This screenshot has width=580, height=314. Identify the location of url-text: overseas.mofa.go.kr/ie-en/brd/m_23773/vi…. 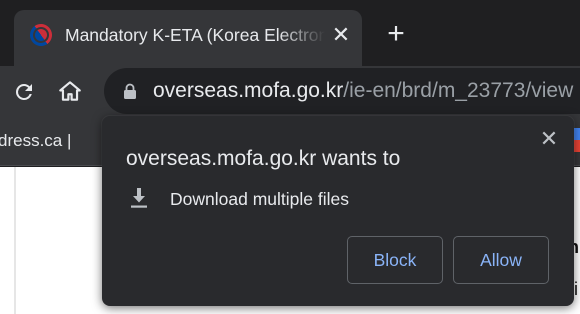
(363, 91).